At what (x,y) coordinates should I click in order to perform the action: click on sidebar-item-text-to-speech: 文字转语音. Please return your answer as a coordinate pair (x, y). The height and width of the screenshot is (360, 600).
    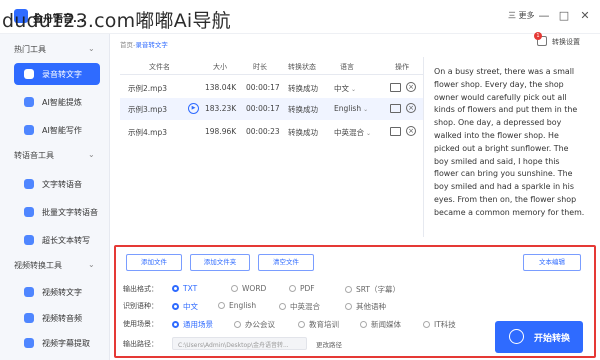
    Looking at the image, I should click on (57, 184).